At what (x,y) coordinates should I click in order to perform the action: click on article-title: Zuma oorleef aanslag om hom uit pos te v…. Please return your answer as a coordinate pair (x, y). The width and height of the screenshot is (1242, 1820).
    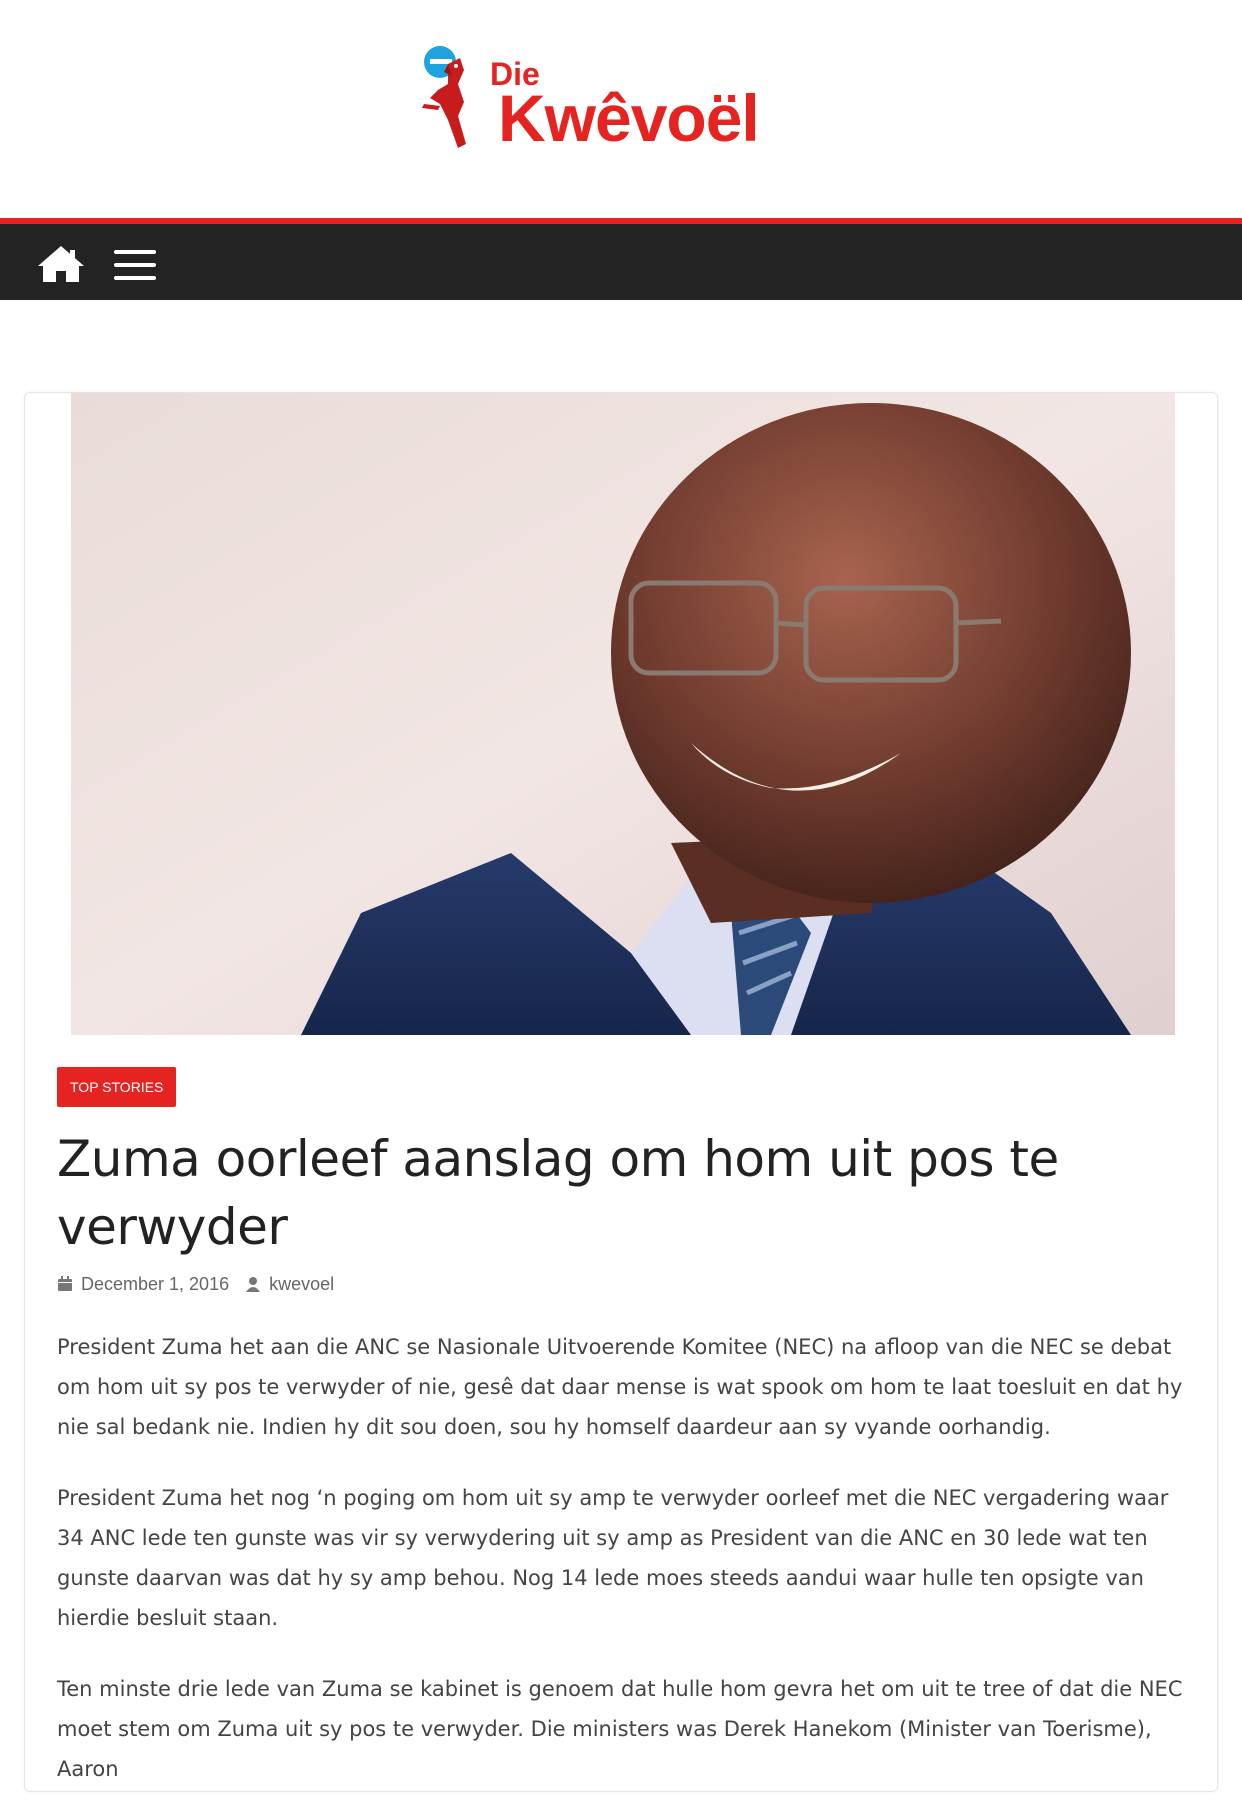
    Looking at the image, I should click on (558, 1193).